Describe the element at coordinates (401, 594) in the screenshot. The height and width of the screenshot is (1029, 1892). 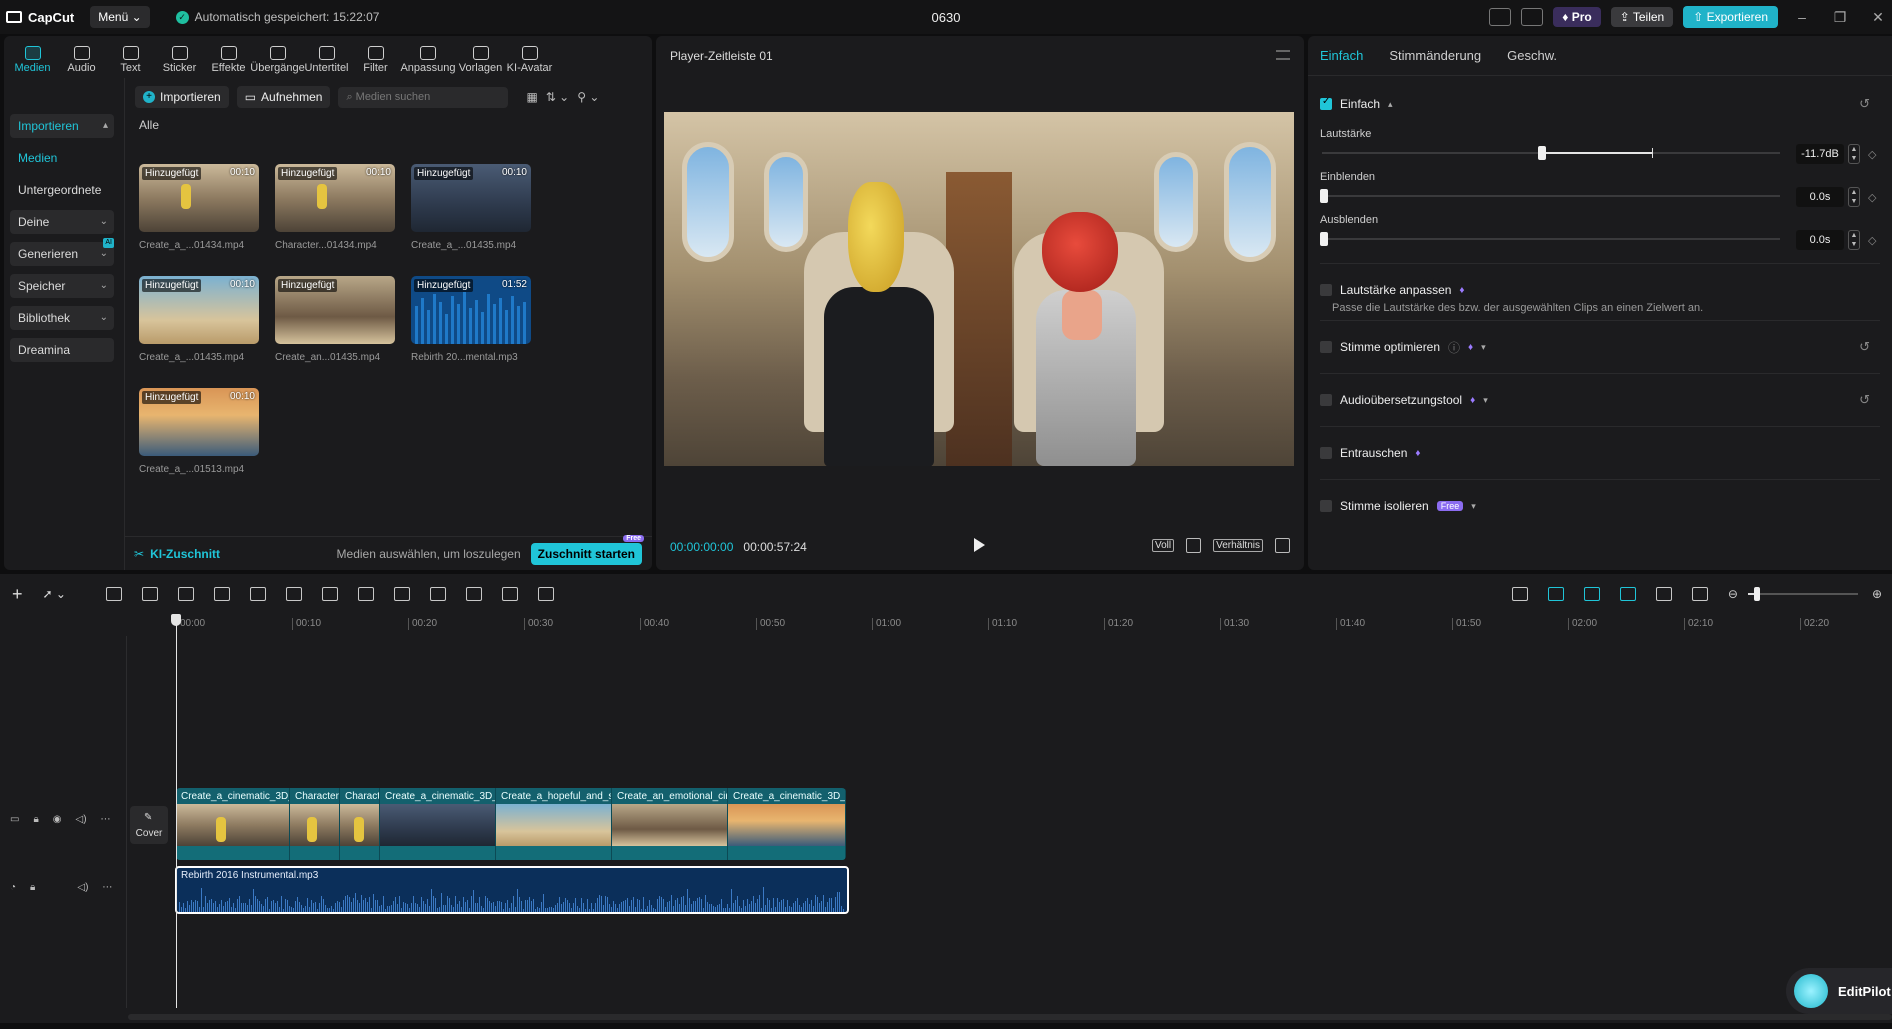
I see `mask-icon` at that location.